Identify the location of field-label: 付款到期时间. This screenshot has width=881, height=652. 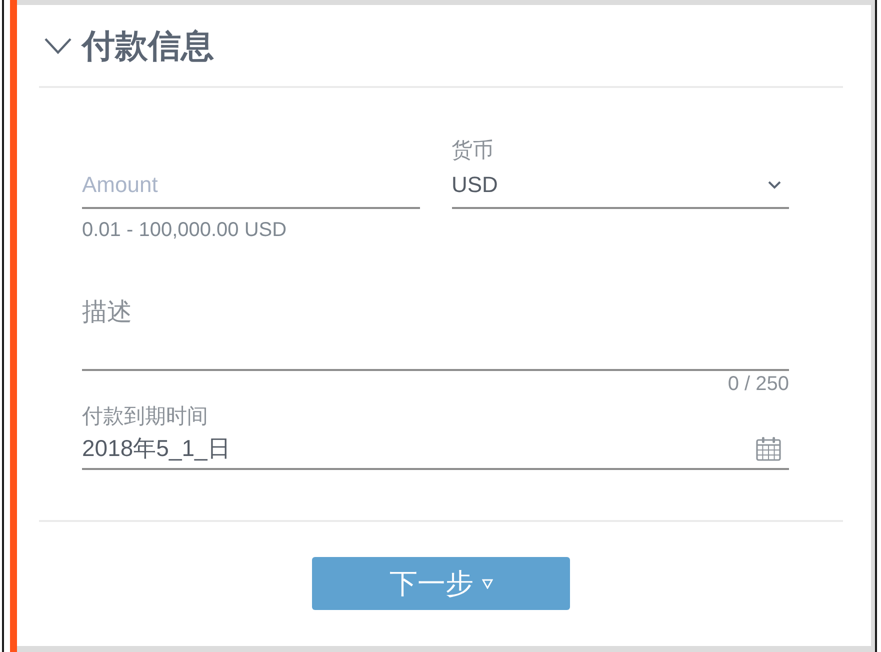
(145, 417).